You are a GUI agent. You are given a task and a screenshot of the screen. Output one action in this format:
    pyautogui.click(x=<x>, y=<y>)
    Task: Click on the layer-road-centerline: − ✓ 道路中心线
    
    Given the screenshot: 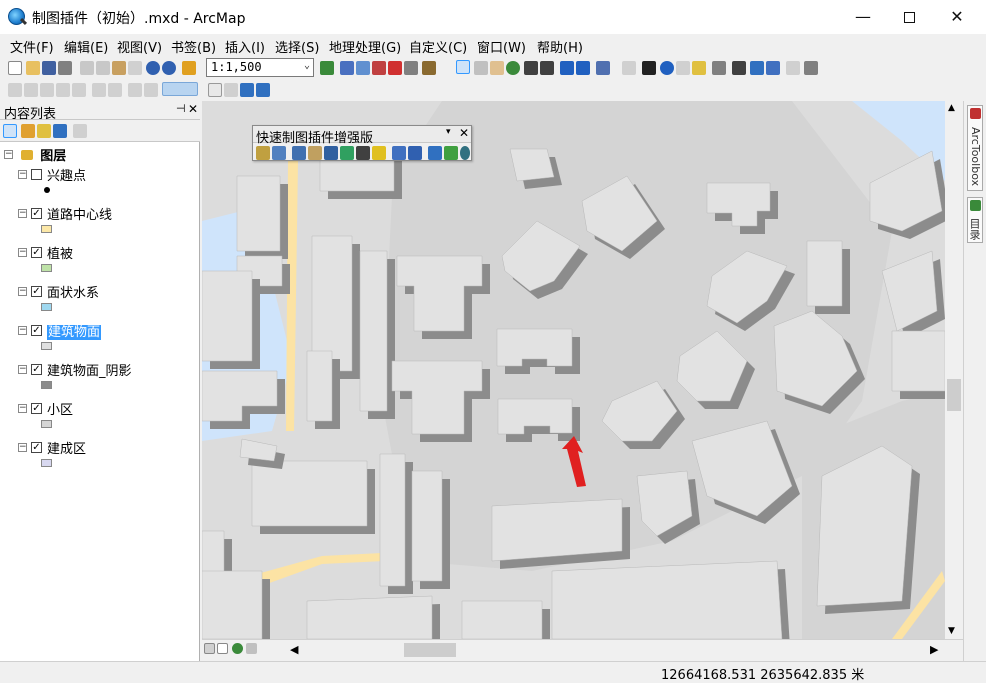 What is the action you would take?
    pyautogui.click(x=65, y=213)
    